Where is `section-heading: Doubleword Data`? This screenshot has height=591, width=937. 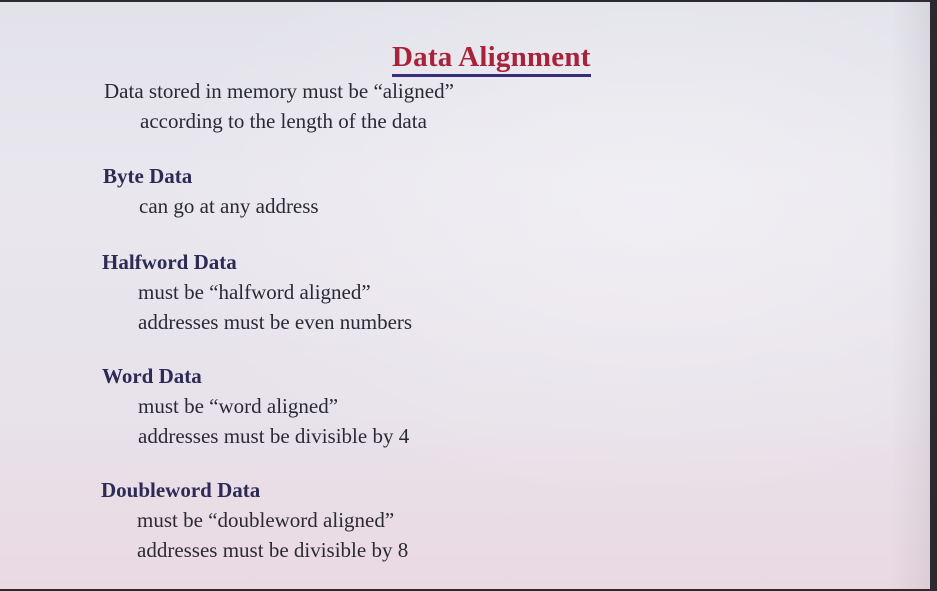
section-heading: Doubleword Data is located at coordinates (181, 490).